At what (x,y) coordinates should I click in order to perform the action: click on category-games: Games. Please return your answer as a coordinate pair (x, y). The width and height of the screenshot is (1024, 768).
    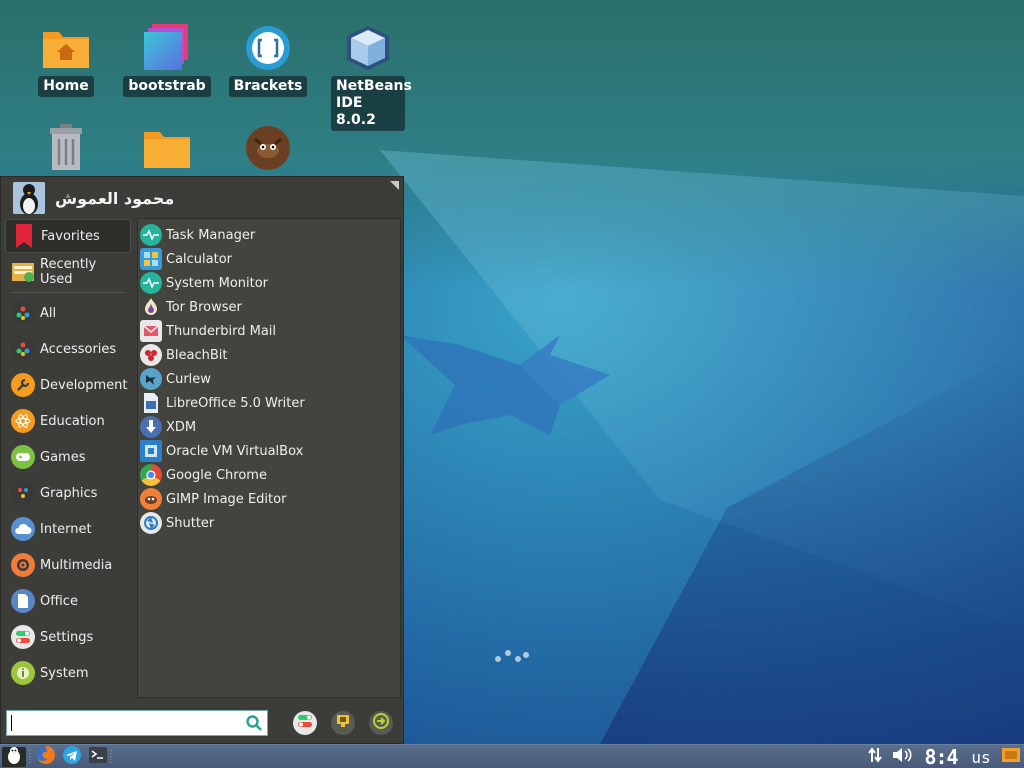
    Looking at the image, I should click on (68, 457).